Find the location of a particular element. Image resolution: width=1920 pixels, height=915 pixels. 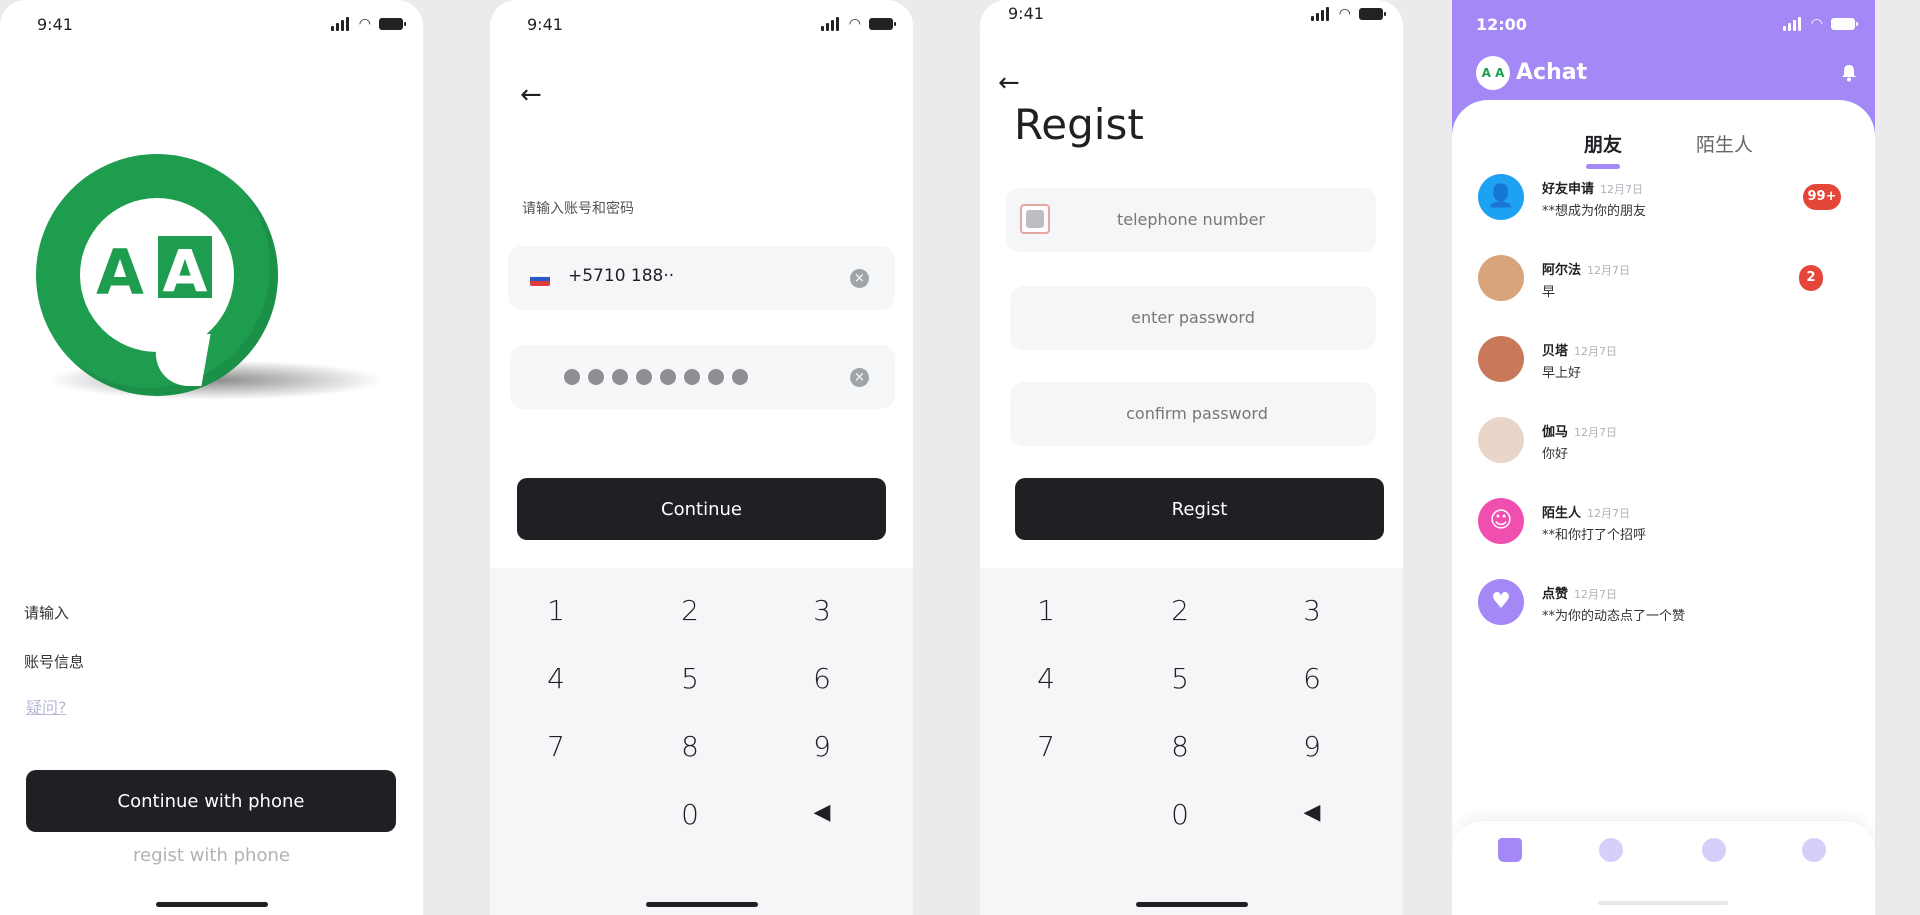

chat-list-item: 贝塔 12月7日 早上好 is located at coordinates (1663, 361).